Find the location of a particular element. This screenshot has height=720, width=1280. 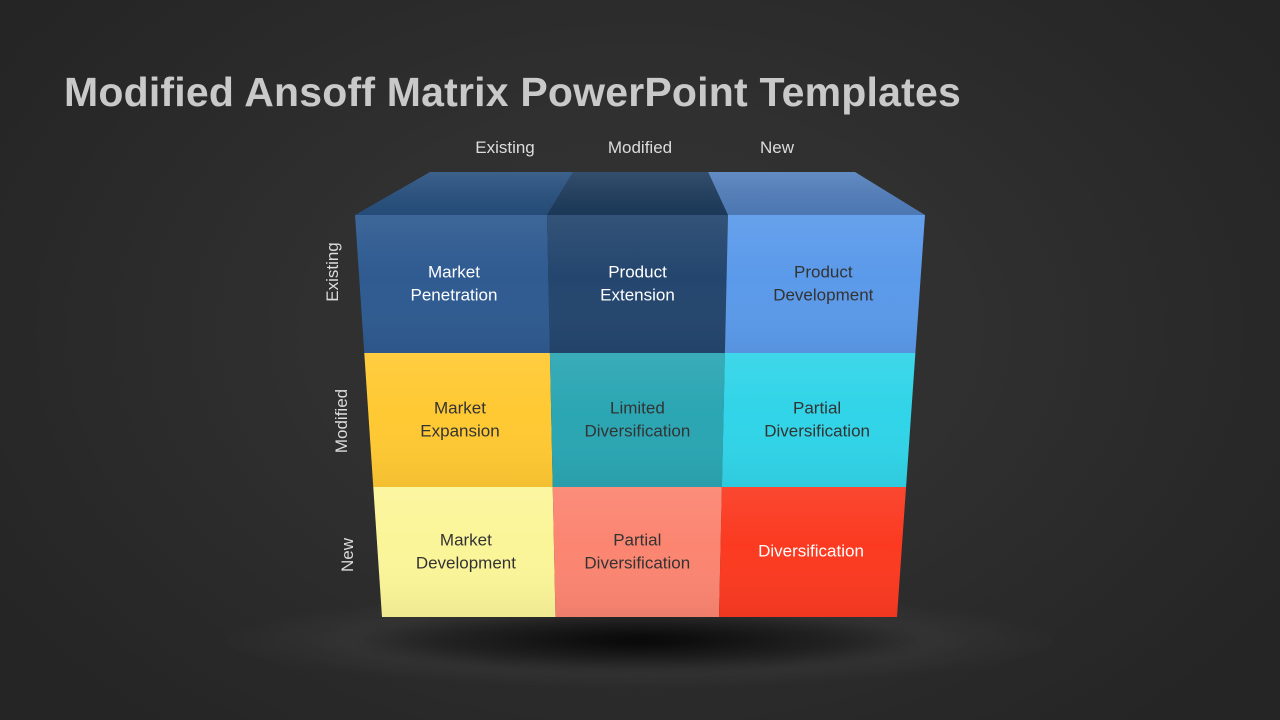

column-header-existing: Existing is located at coordinates (505, 147).